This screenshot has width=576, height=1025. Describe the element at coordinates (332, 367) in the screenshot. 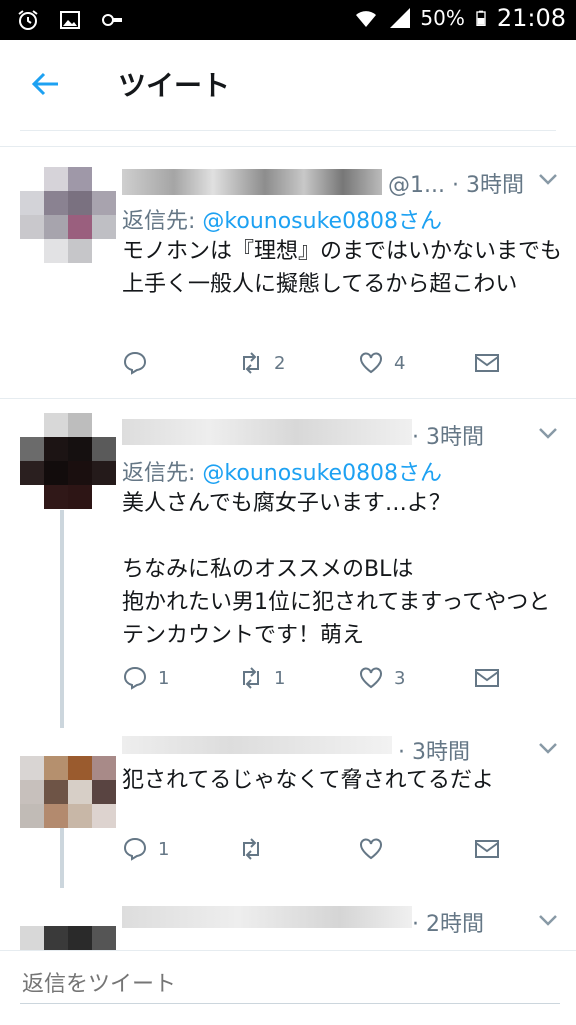

I see `tweet-actions: 2 4` at that location.